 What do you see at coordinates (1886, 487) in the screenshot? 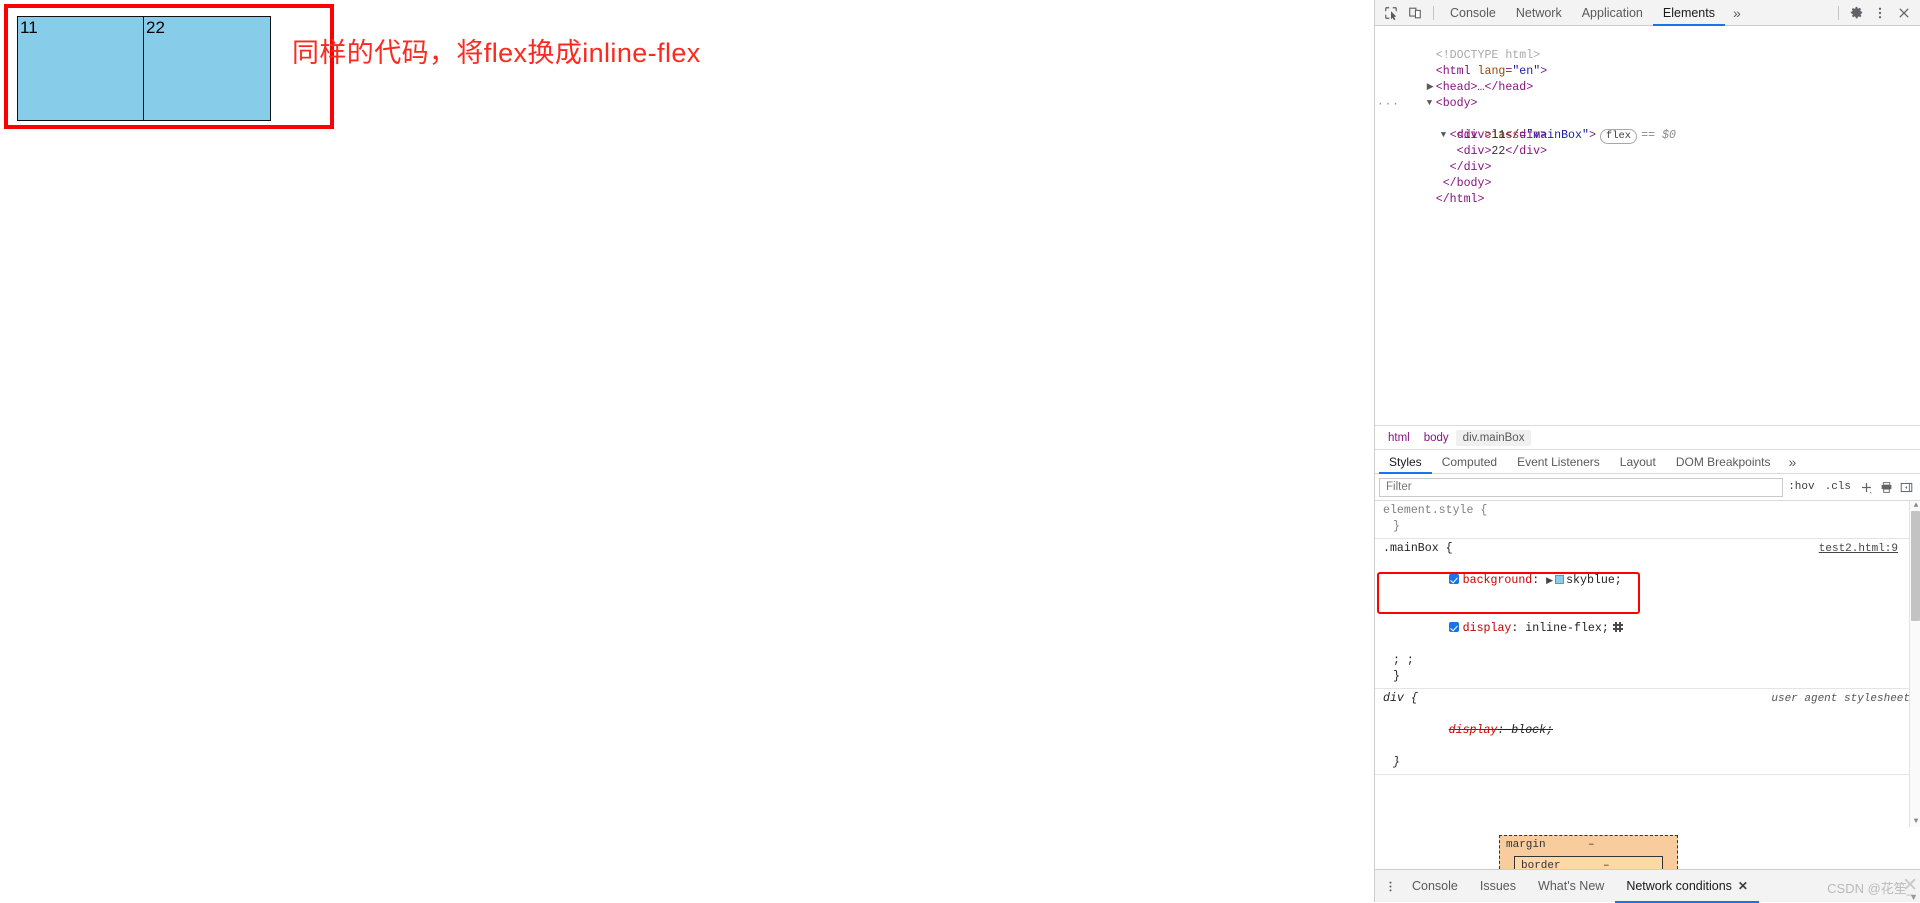
I see `print-style-icon` at bounding box center [1886, 487].